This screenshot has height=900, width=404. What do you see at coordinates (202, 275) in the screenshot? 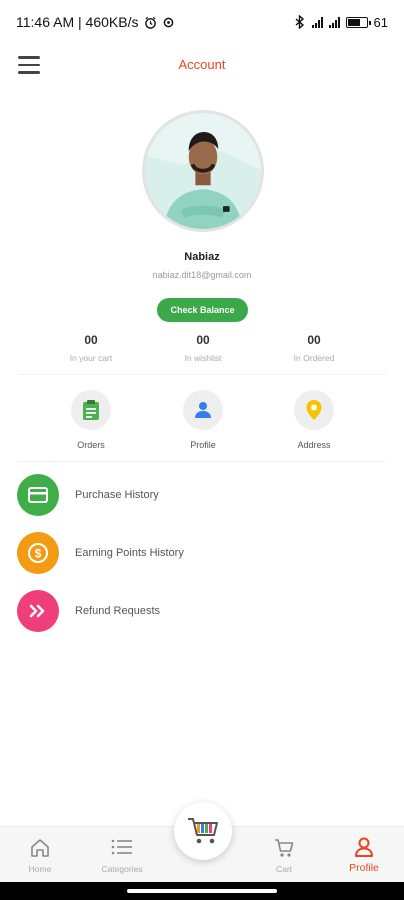
I see `user-email: nabiaz.dit18@gmail.com` at bounding box center [202, 275].